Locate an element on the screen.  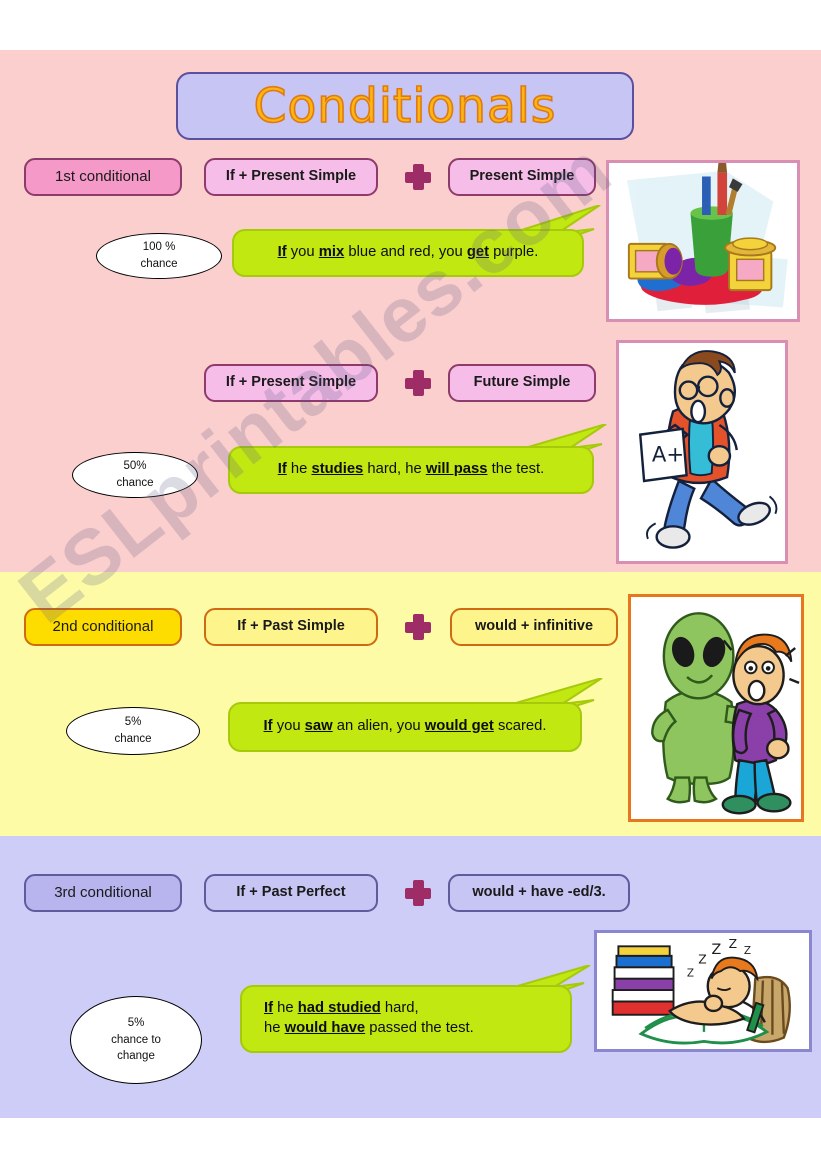
alien-and-scared-boy-illustration is located at coordinates (716, 708).